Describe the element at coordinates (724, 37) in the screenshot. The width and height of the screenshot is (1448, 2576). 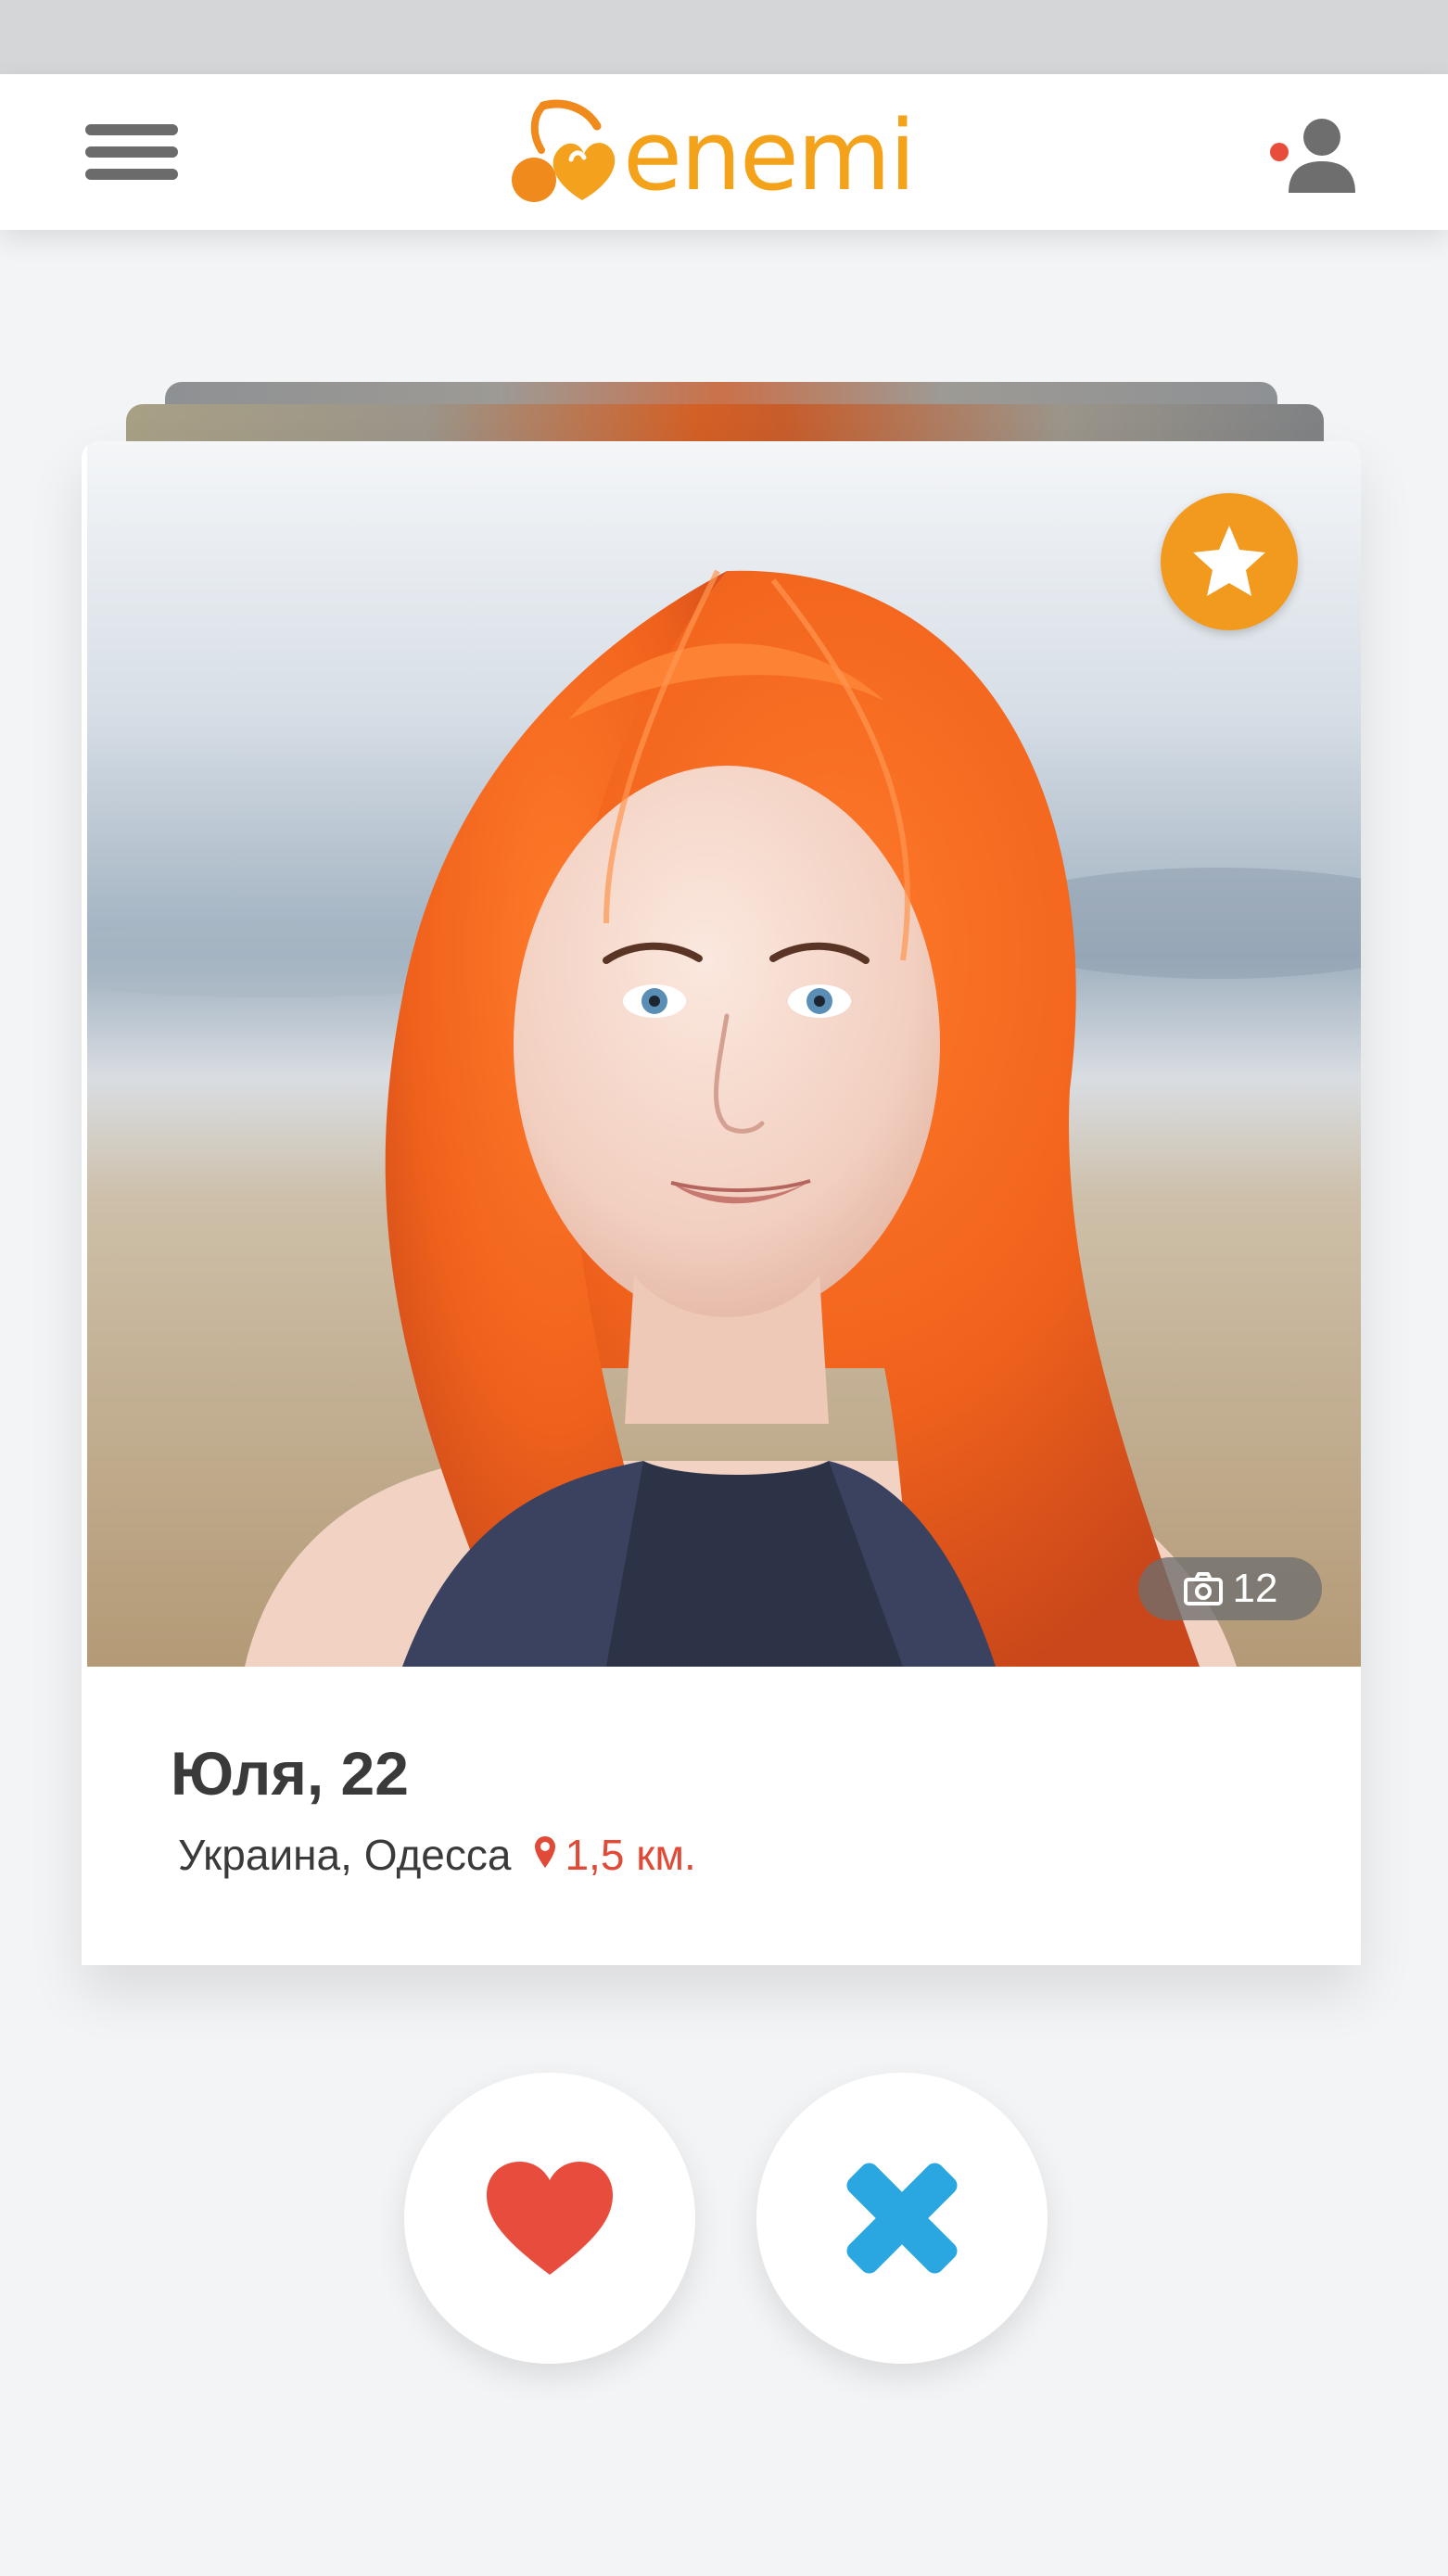
I see `status-bar` at that location.